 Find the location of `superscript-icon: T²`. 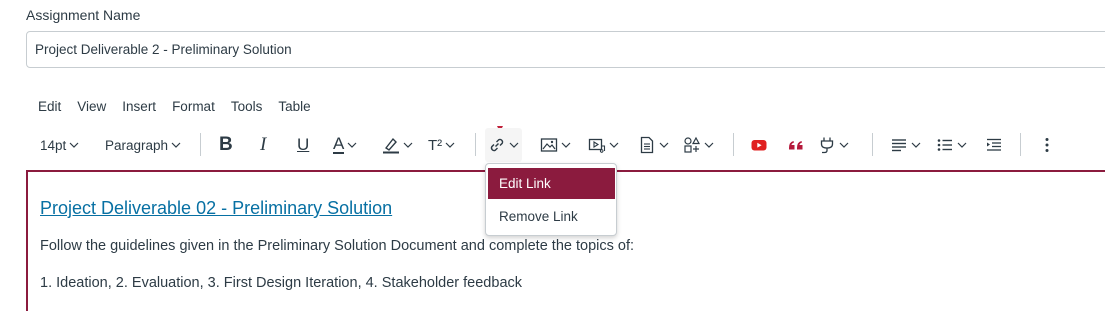

superscript-icon: T² is located at coordinates (435, 145).